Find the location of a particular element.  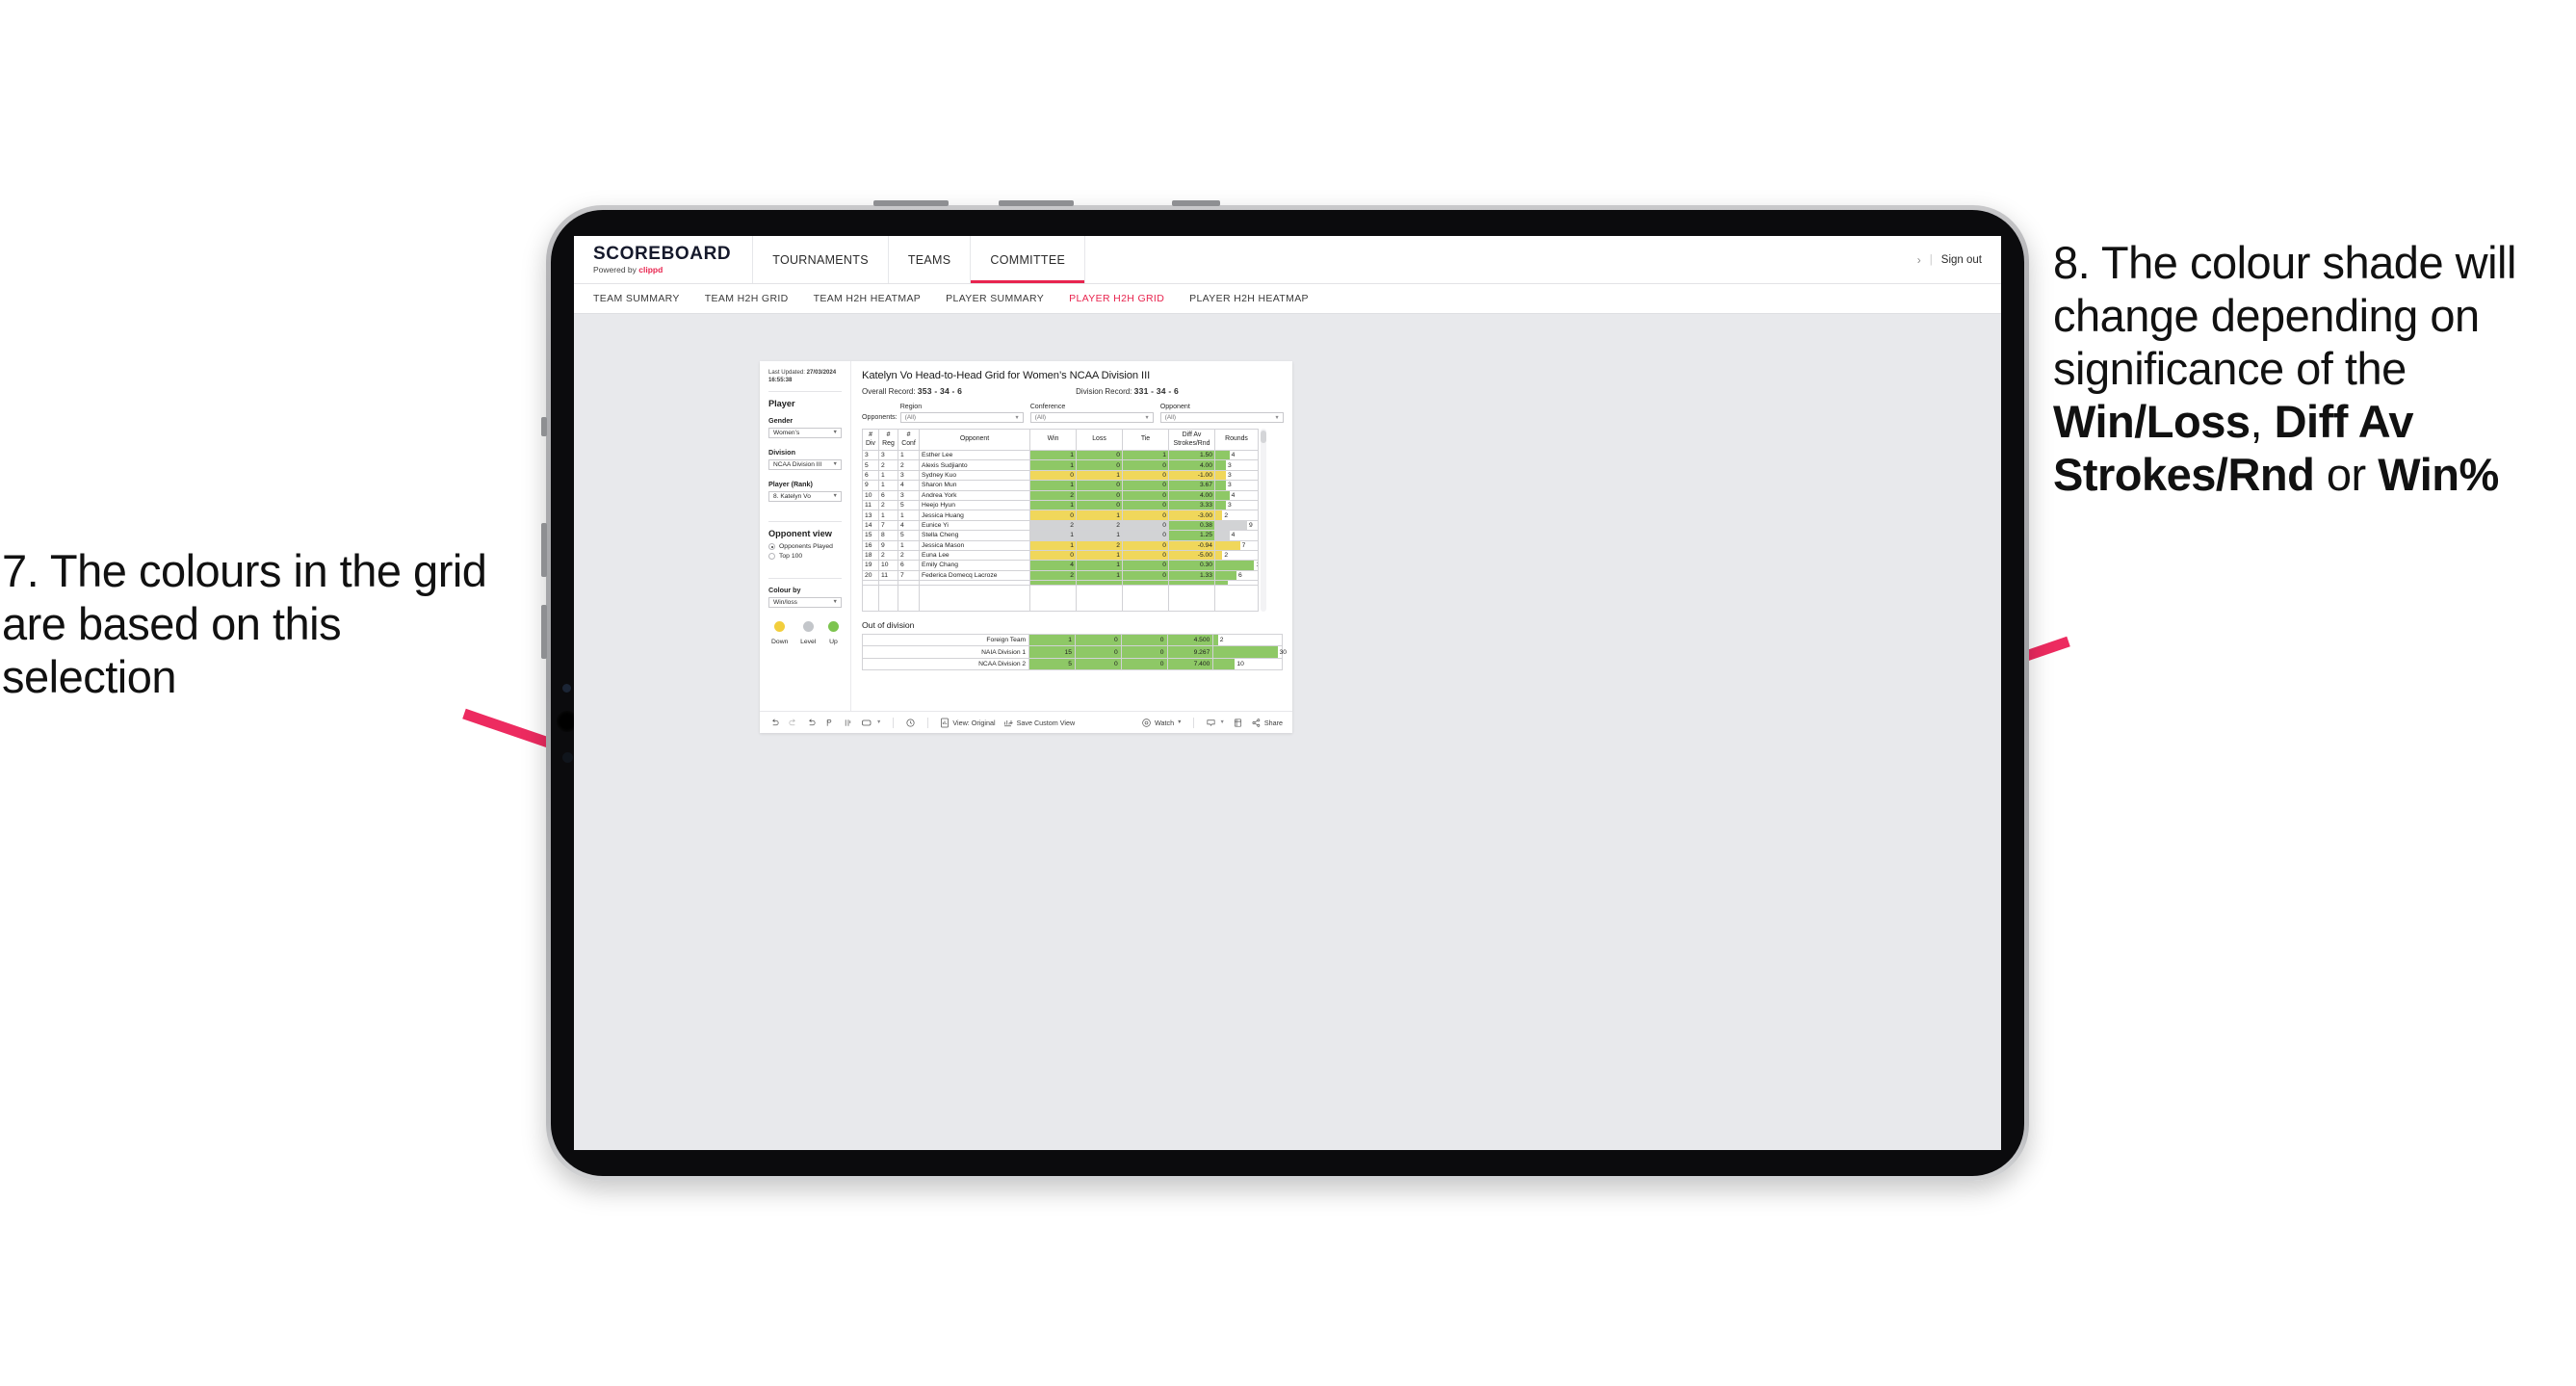

cell-opponent: Eunice Yi is located at coordinates (974, 525).